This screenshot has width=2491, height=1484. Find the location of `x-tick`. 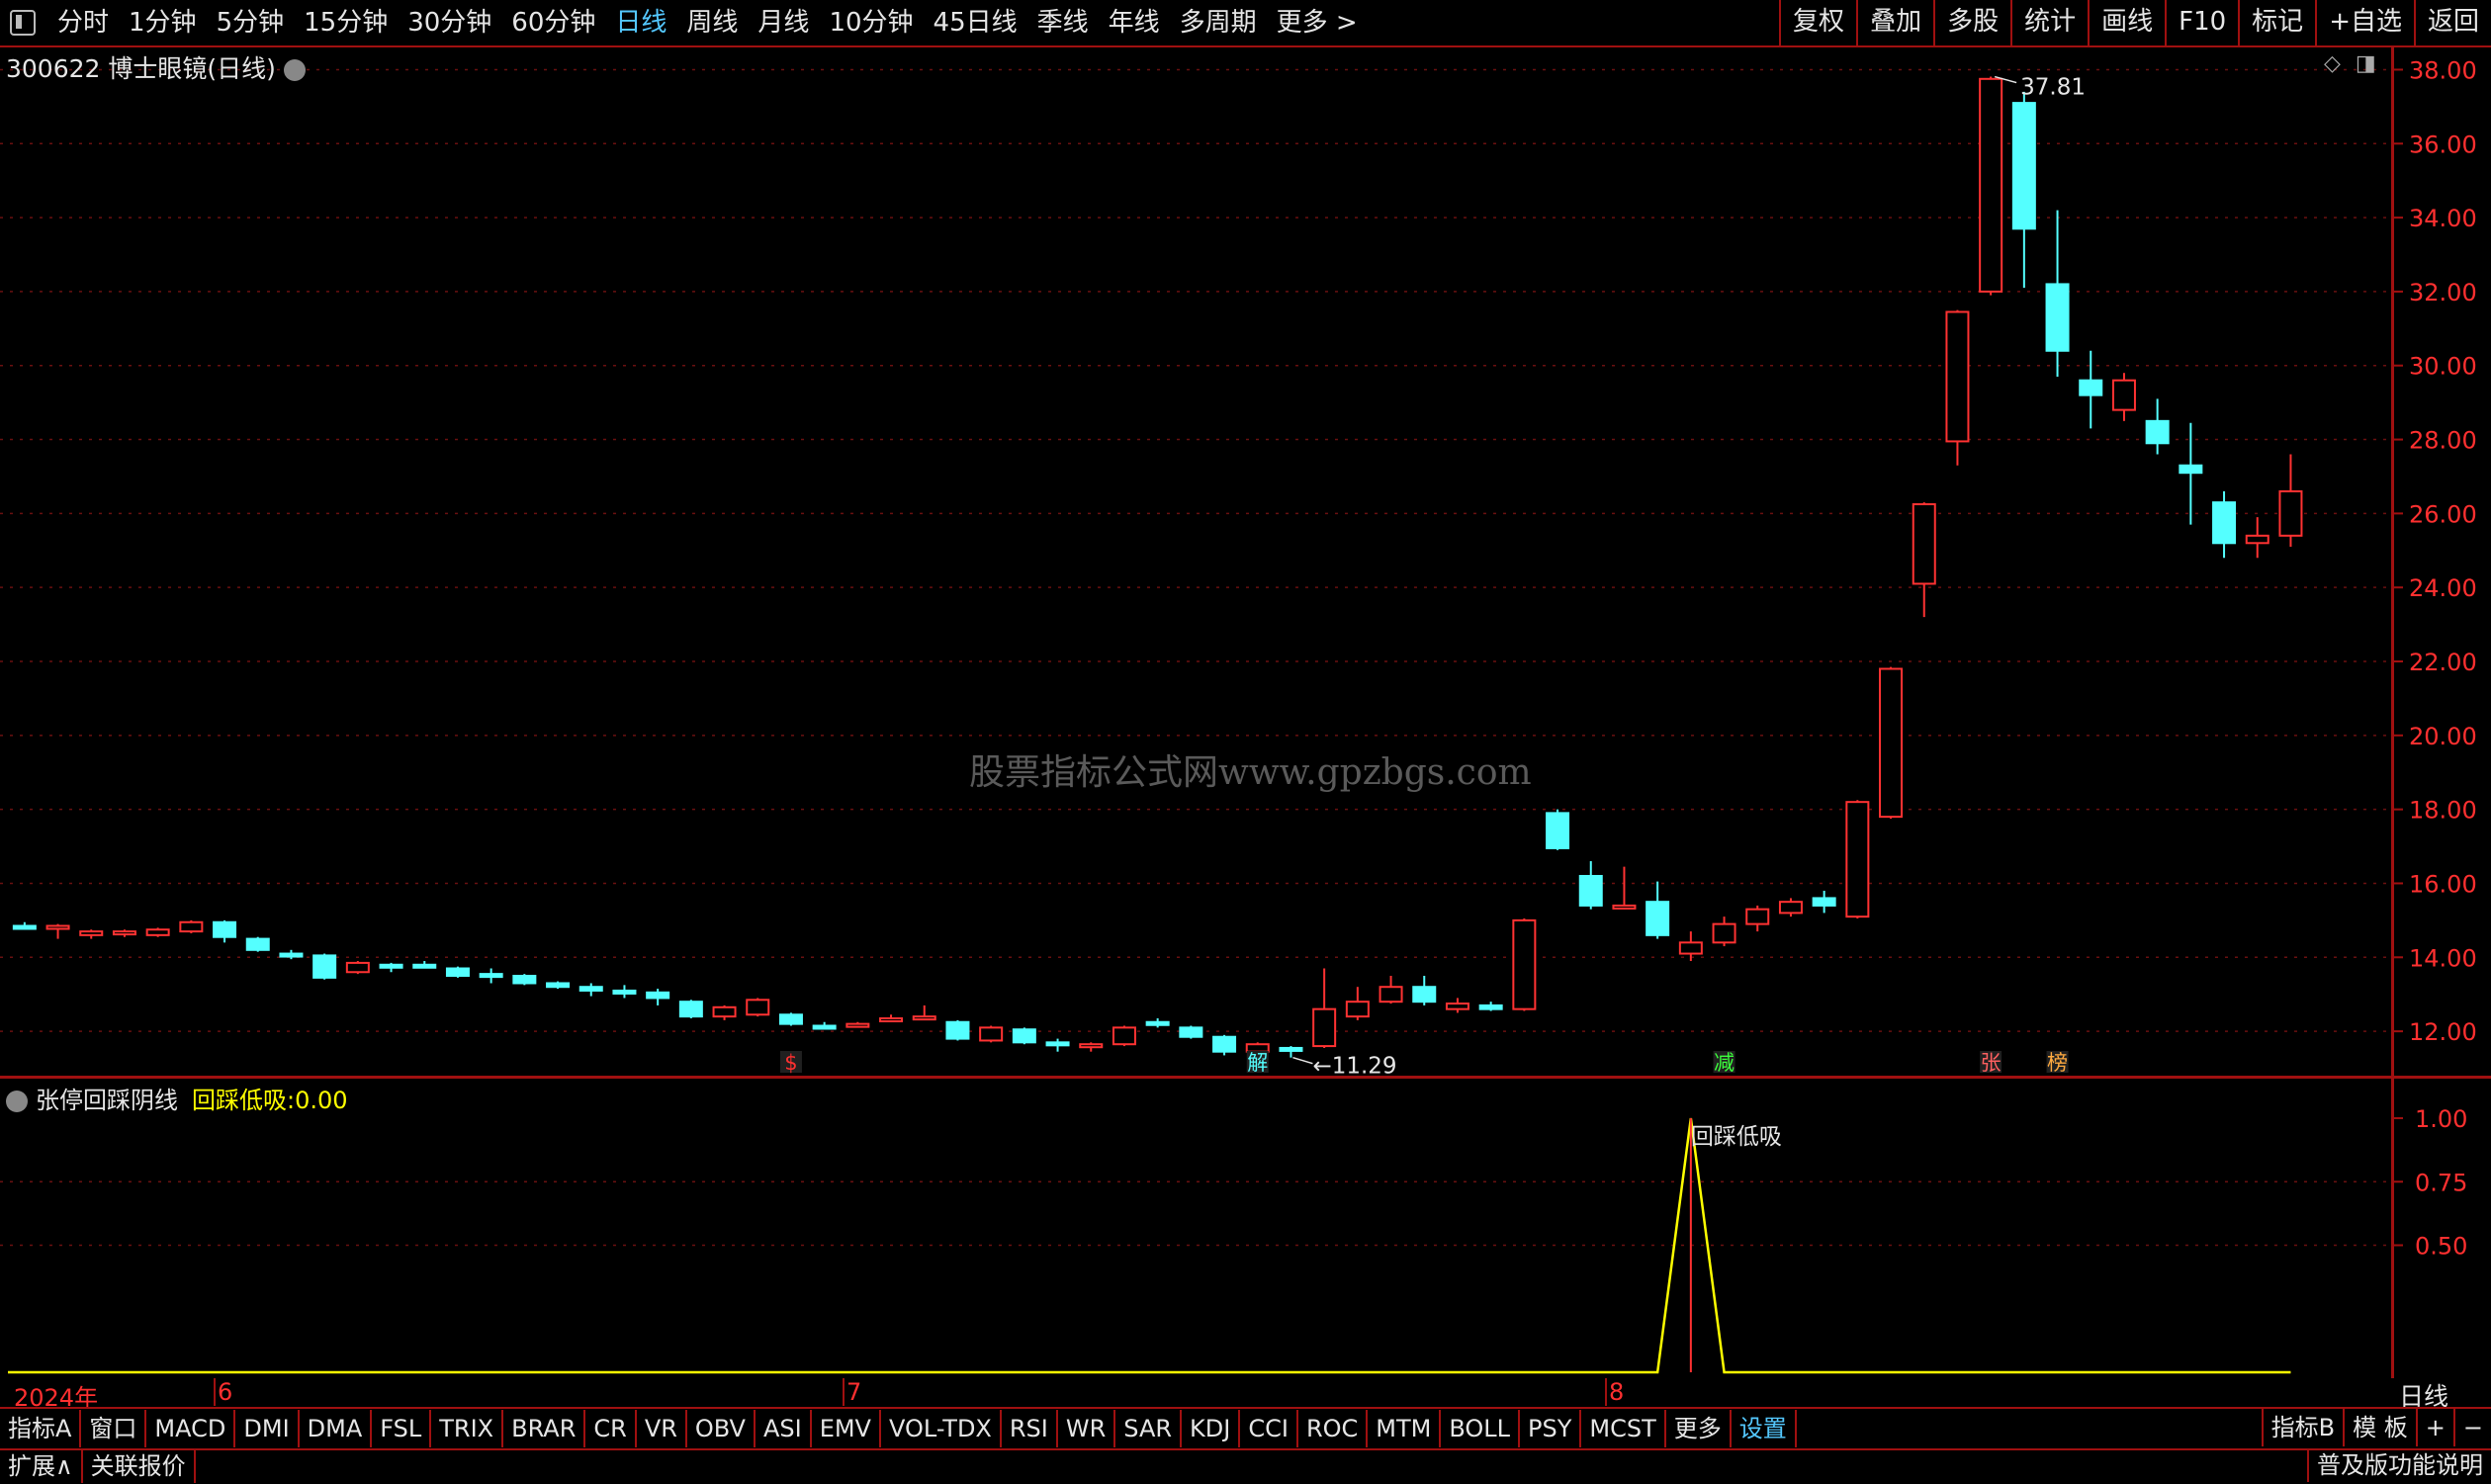

x-tick is located at coordinates (1606, 1392).